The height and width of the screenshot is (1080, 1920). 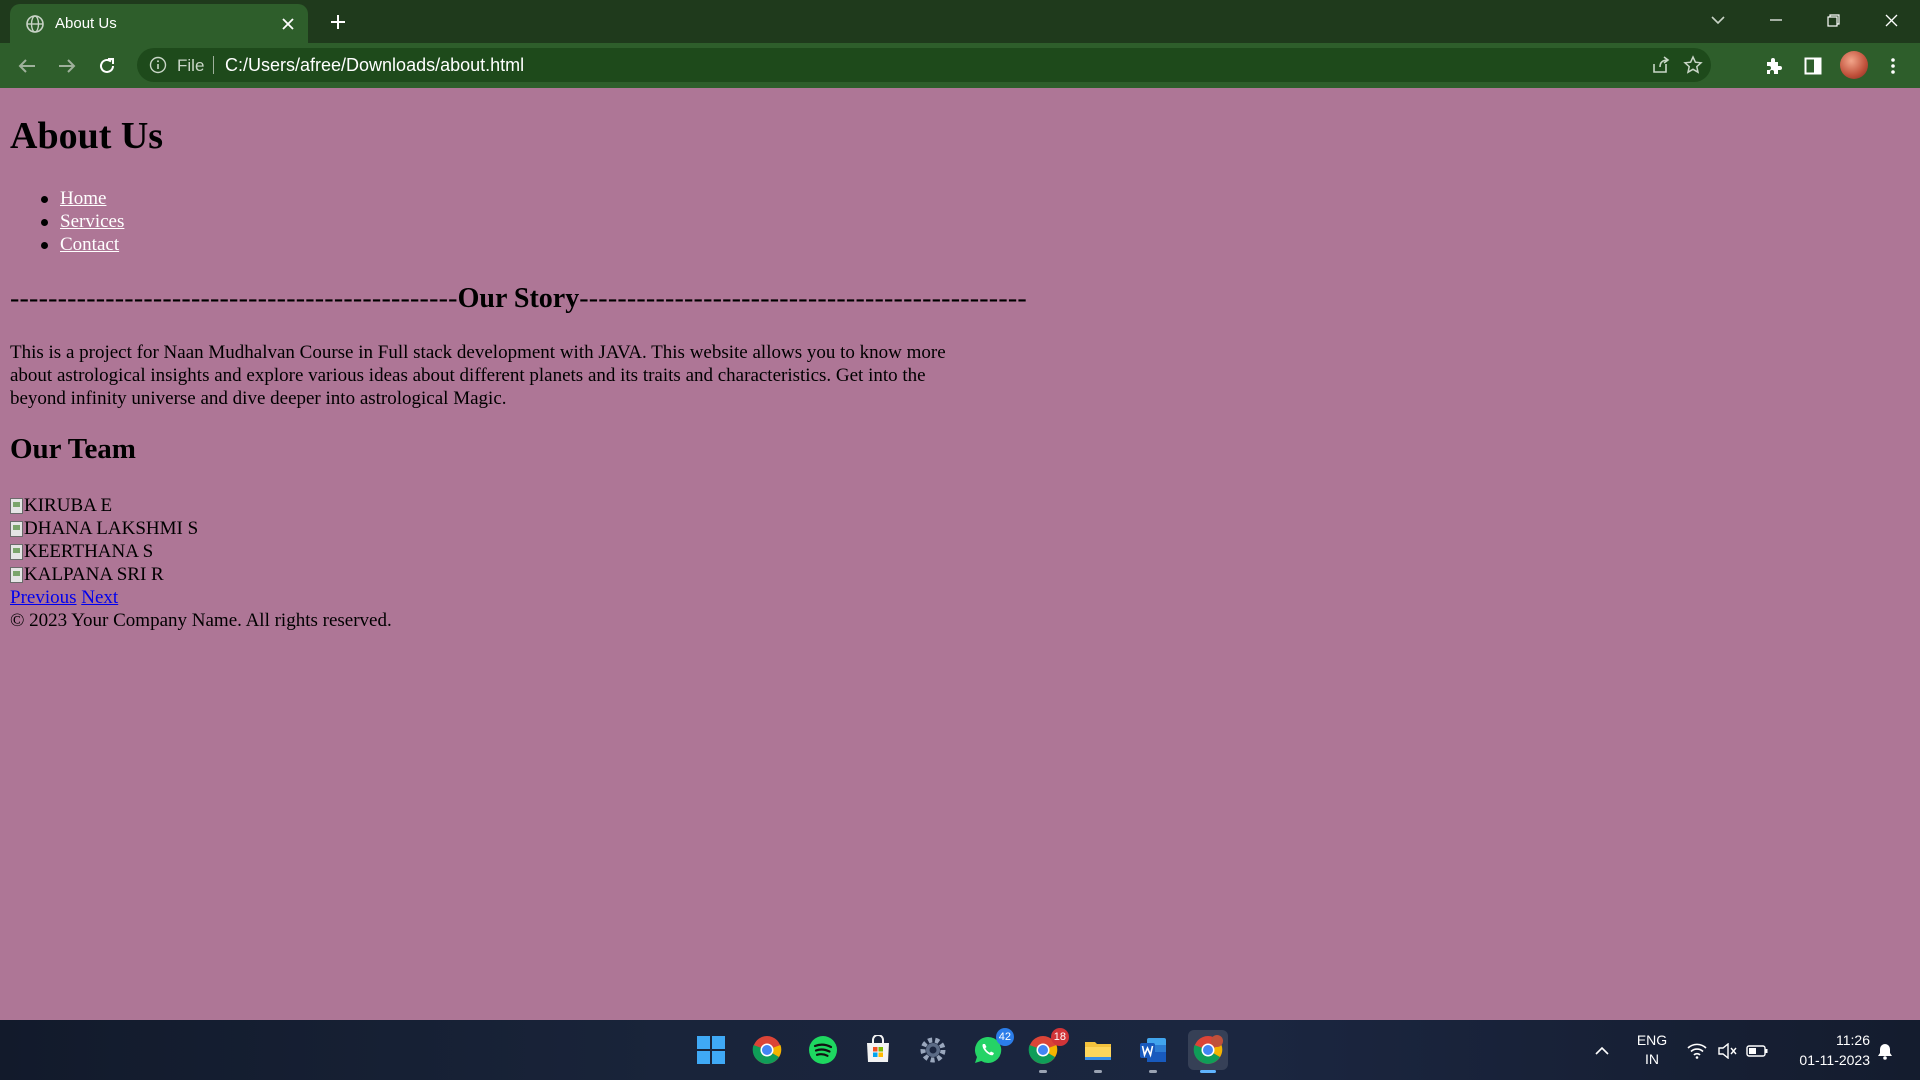 I want to click on notification-bell-icon, so click(x=1885, y=1051).